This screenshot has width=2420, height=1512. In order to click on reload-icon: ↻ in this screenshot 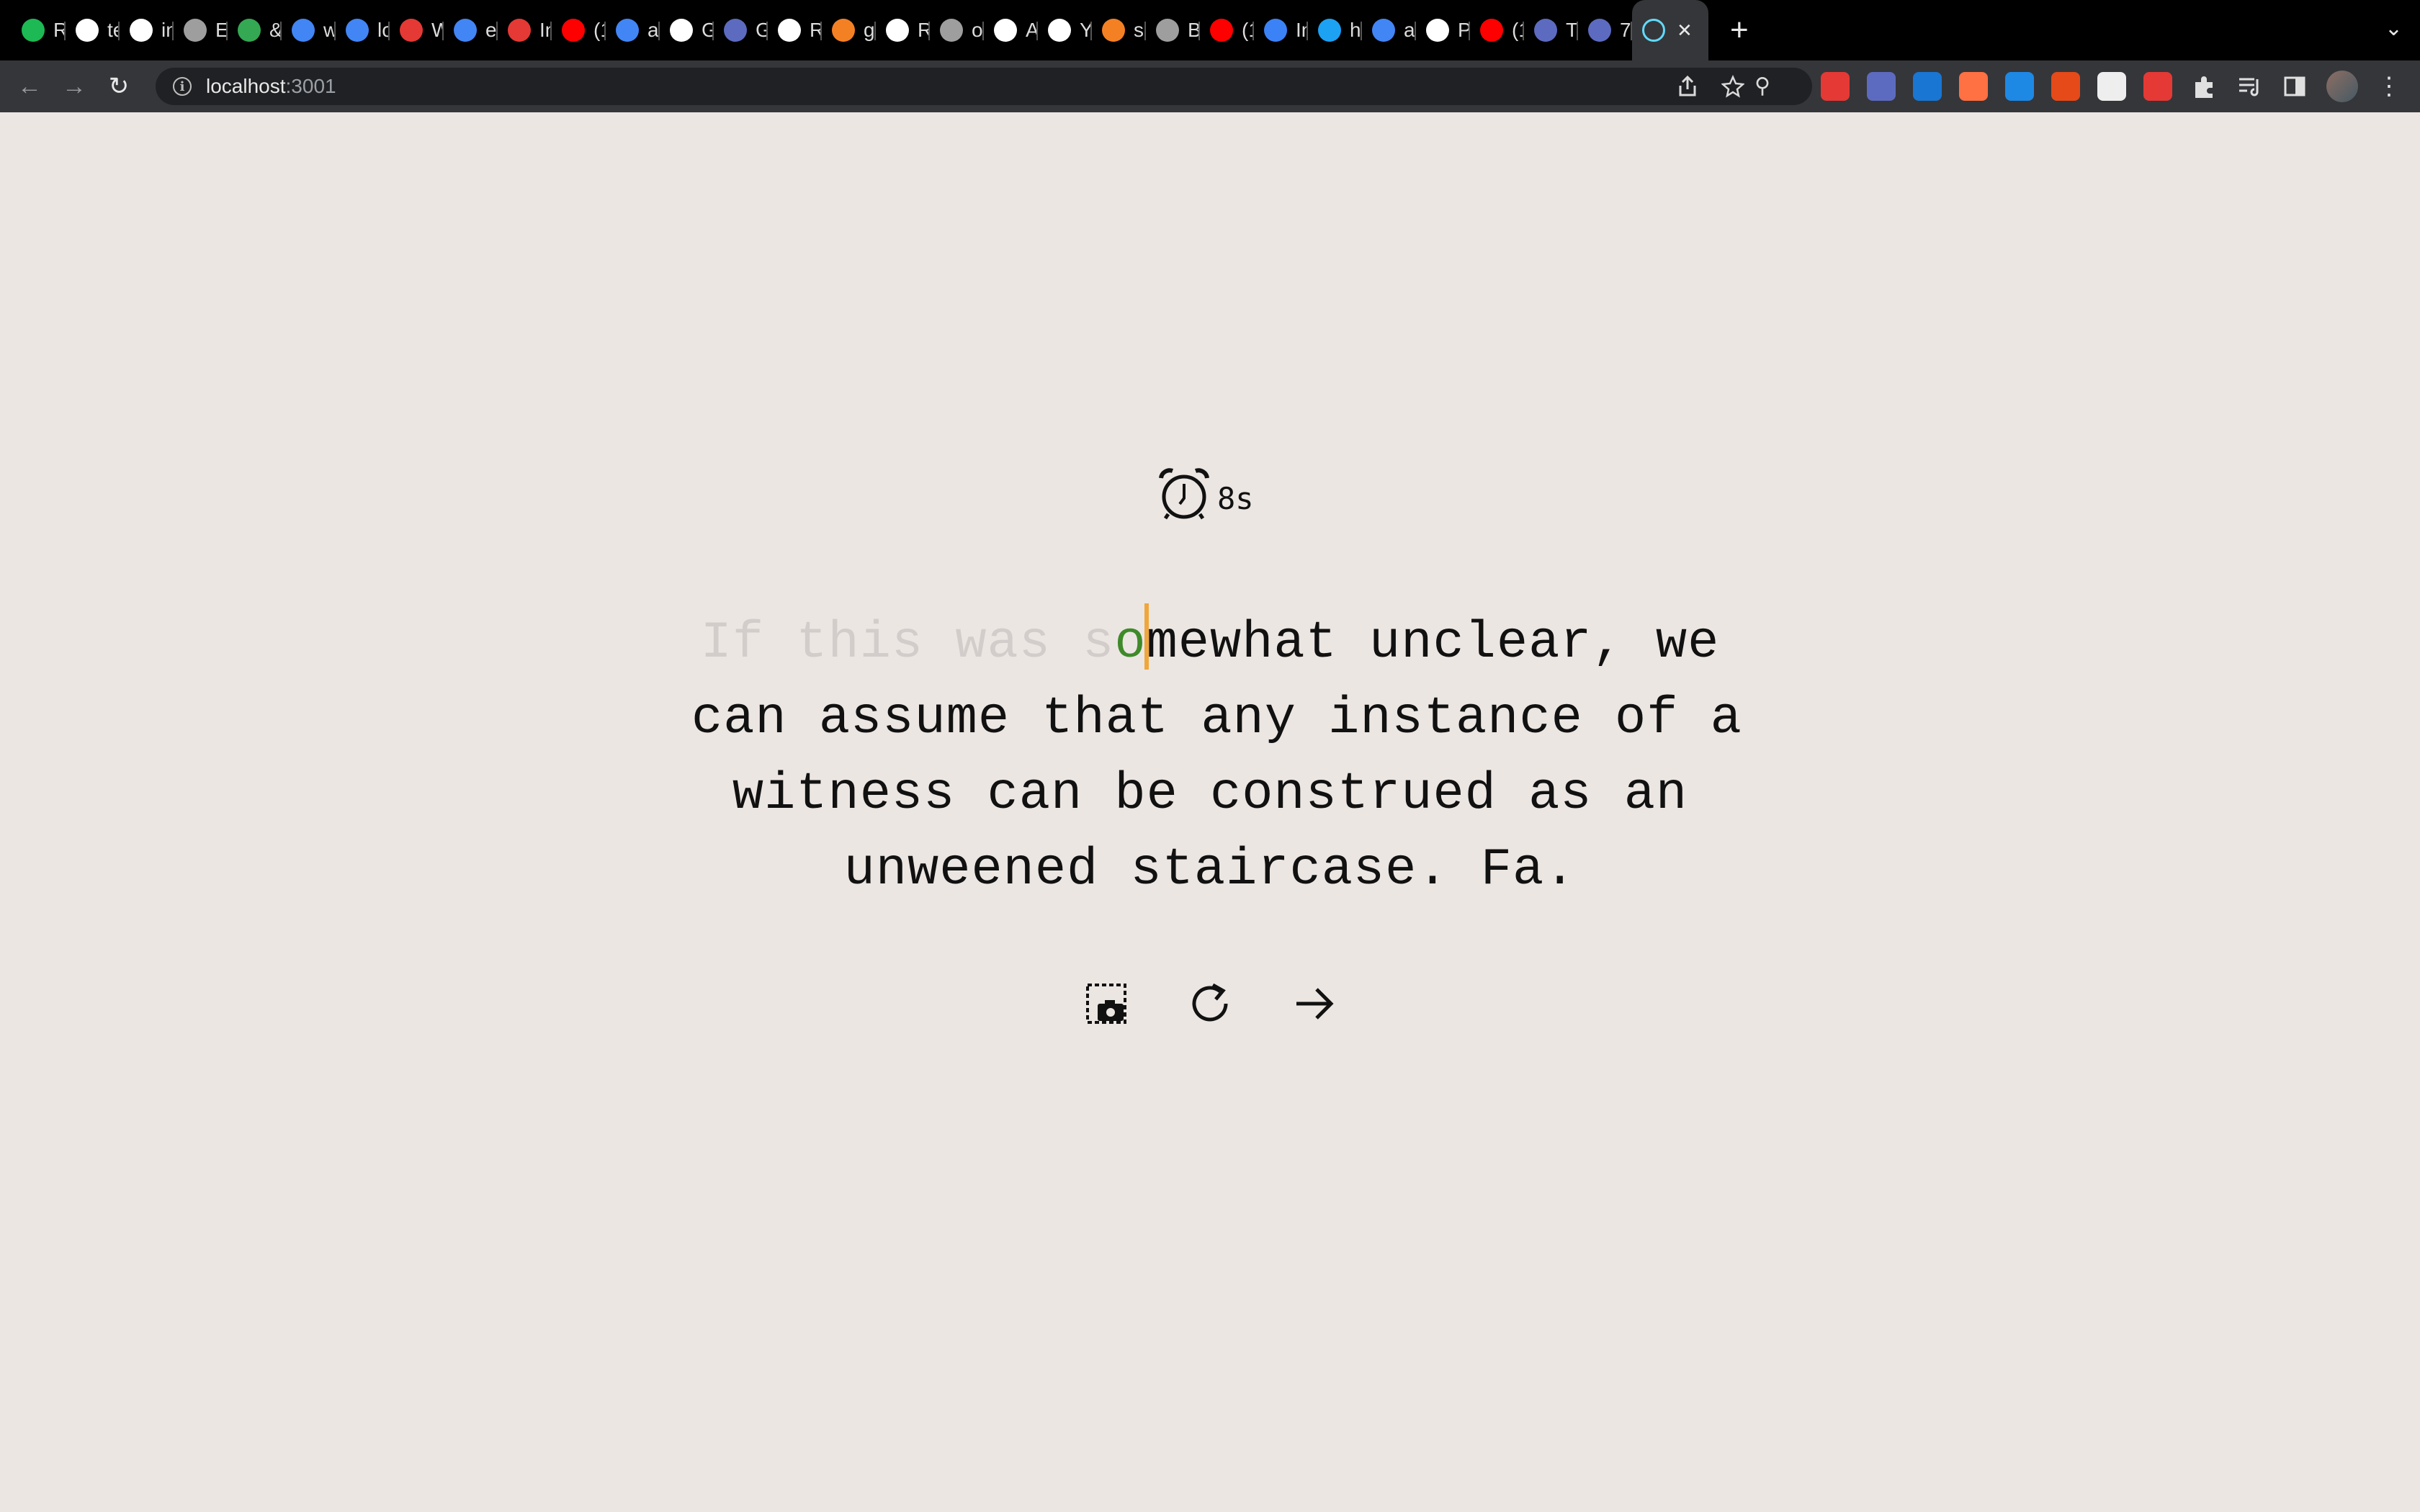, I will do `click(119, 86)`.